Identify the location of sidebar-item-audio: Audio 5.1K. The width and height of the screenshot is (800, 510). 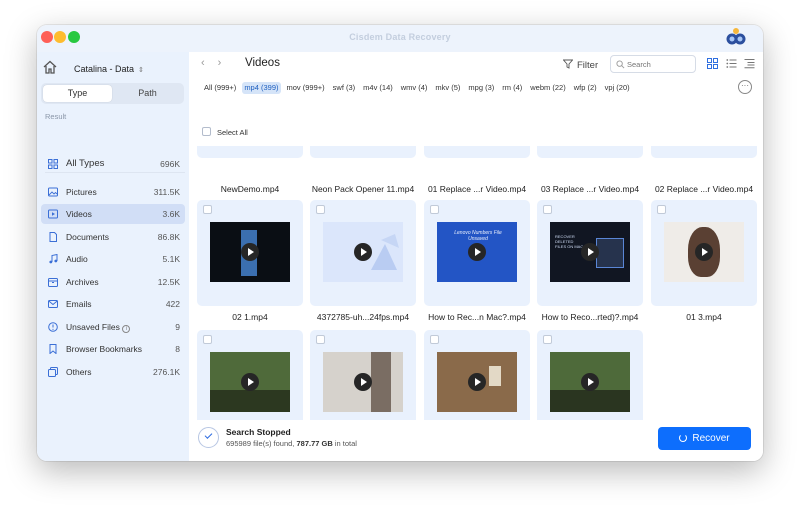
(113, 259).